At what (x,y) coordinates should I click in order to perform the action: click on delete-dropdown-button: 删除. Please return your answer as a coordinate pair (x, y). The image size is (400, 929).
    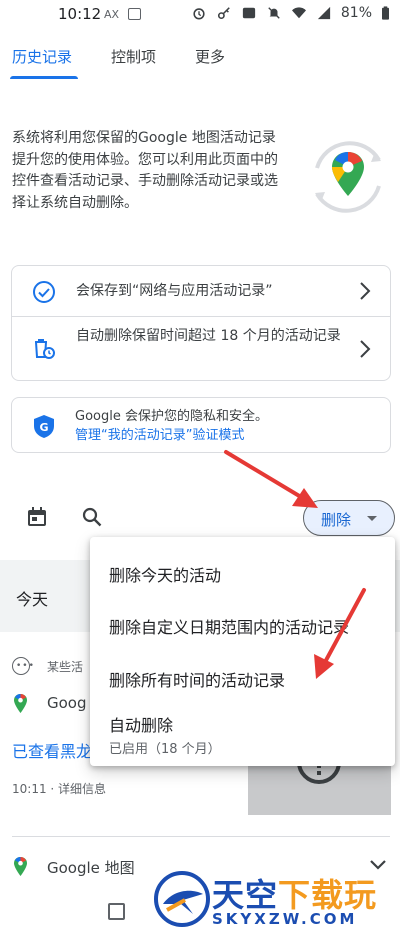
    Looking at the image, I should click on (349, 518).